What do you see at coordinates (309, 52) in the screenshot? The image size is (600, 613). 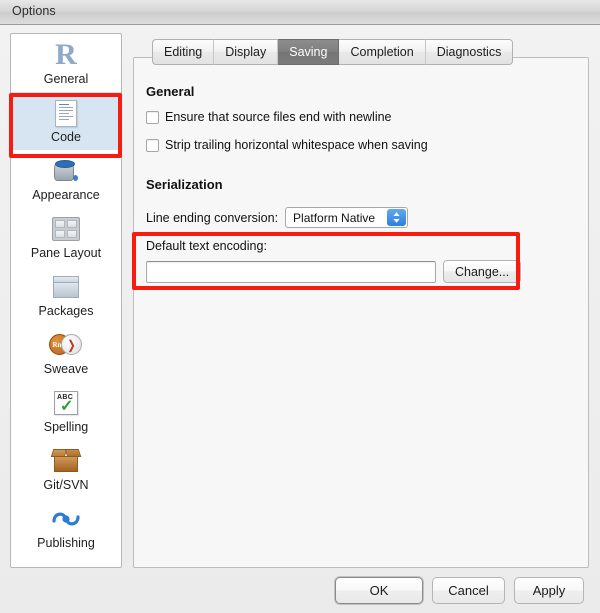 I see `tab-saving: Saving` at bounding box center [309, 52].